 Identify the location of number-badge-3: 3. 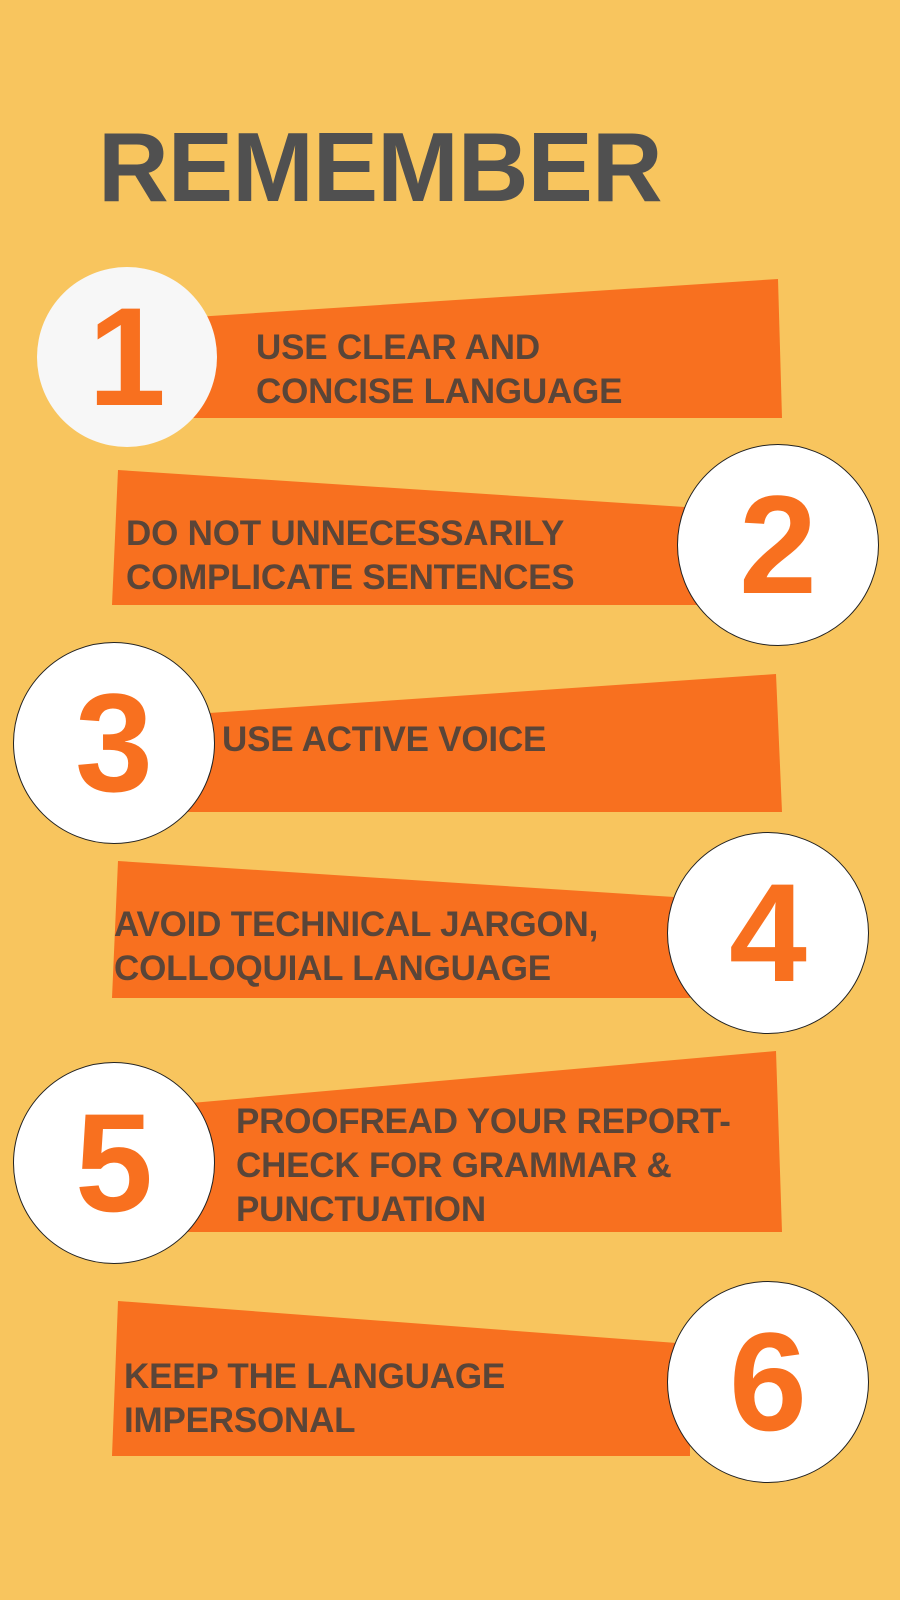
(114, 743).